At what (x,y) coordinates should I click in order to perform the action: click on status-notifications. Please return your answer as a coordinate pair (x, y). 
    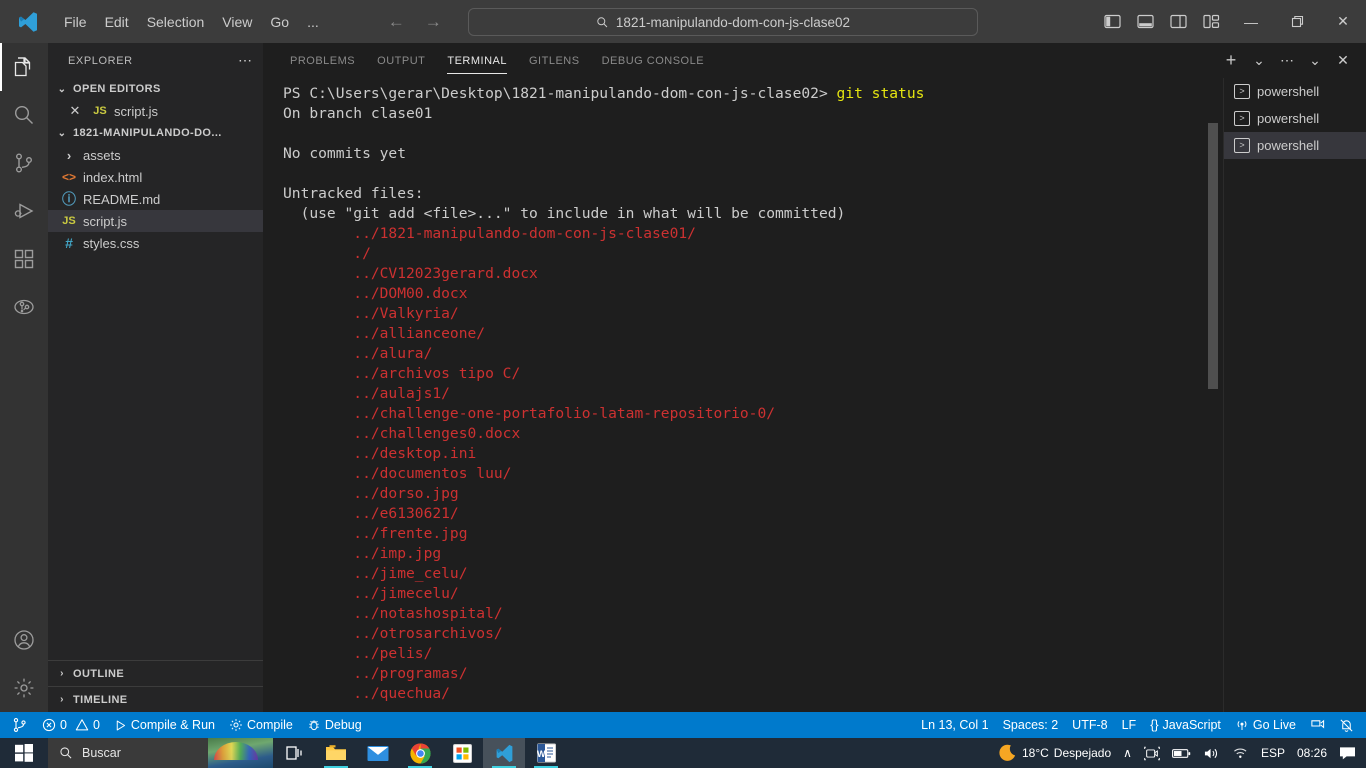
    Looking at the image, I should click on (1349, 725).